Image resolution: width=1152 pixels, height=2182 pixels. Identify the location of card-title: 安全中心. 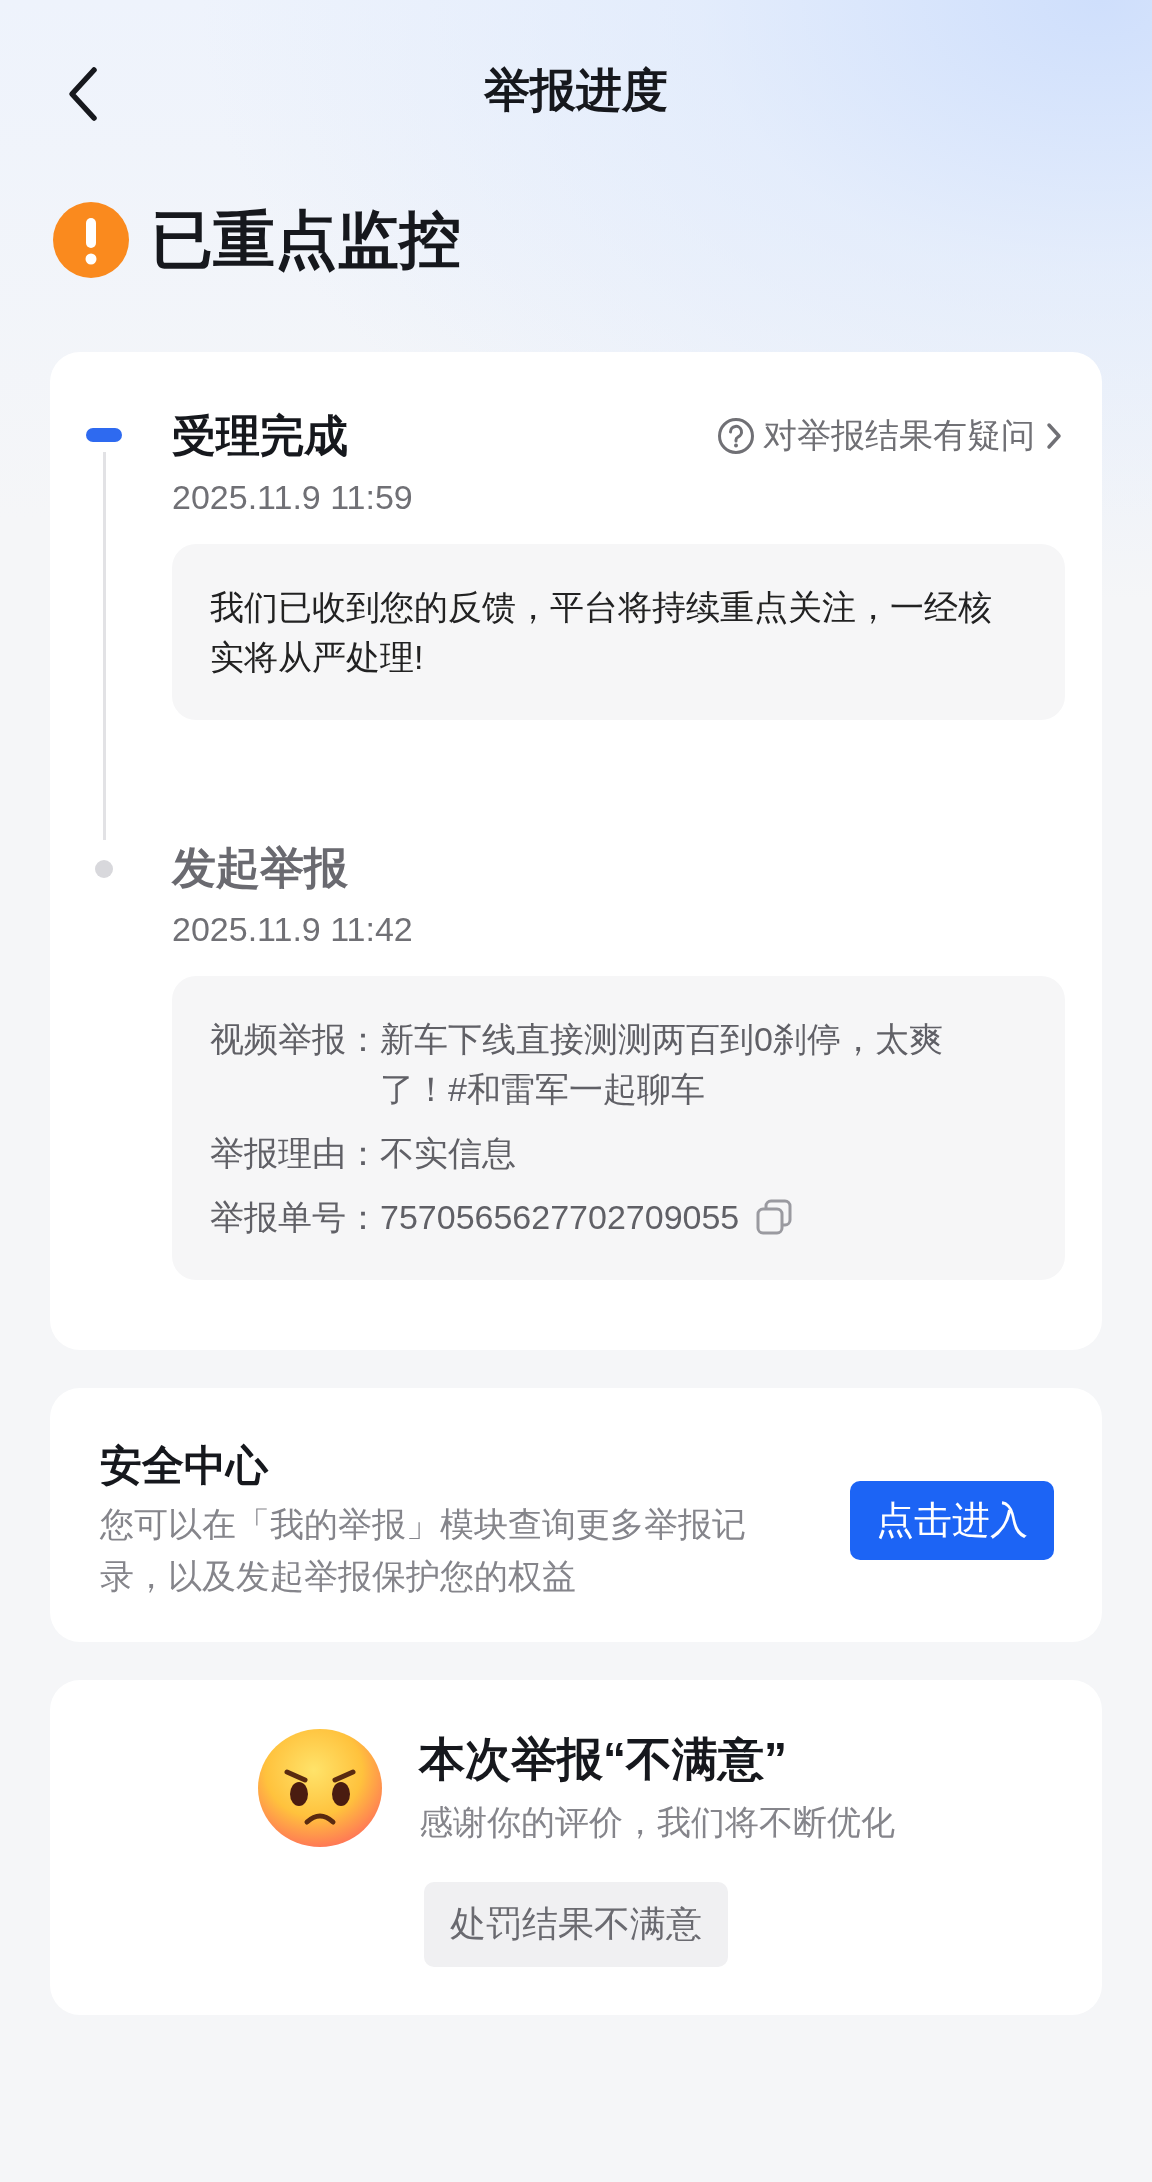
(185, 1466).